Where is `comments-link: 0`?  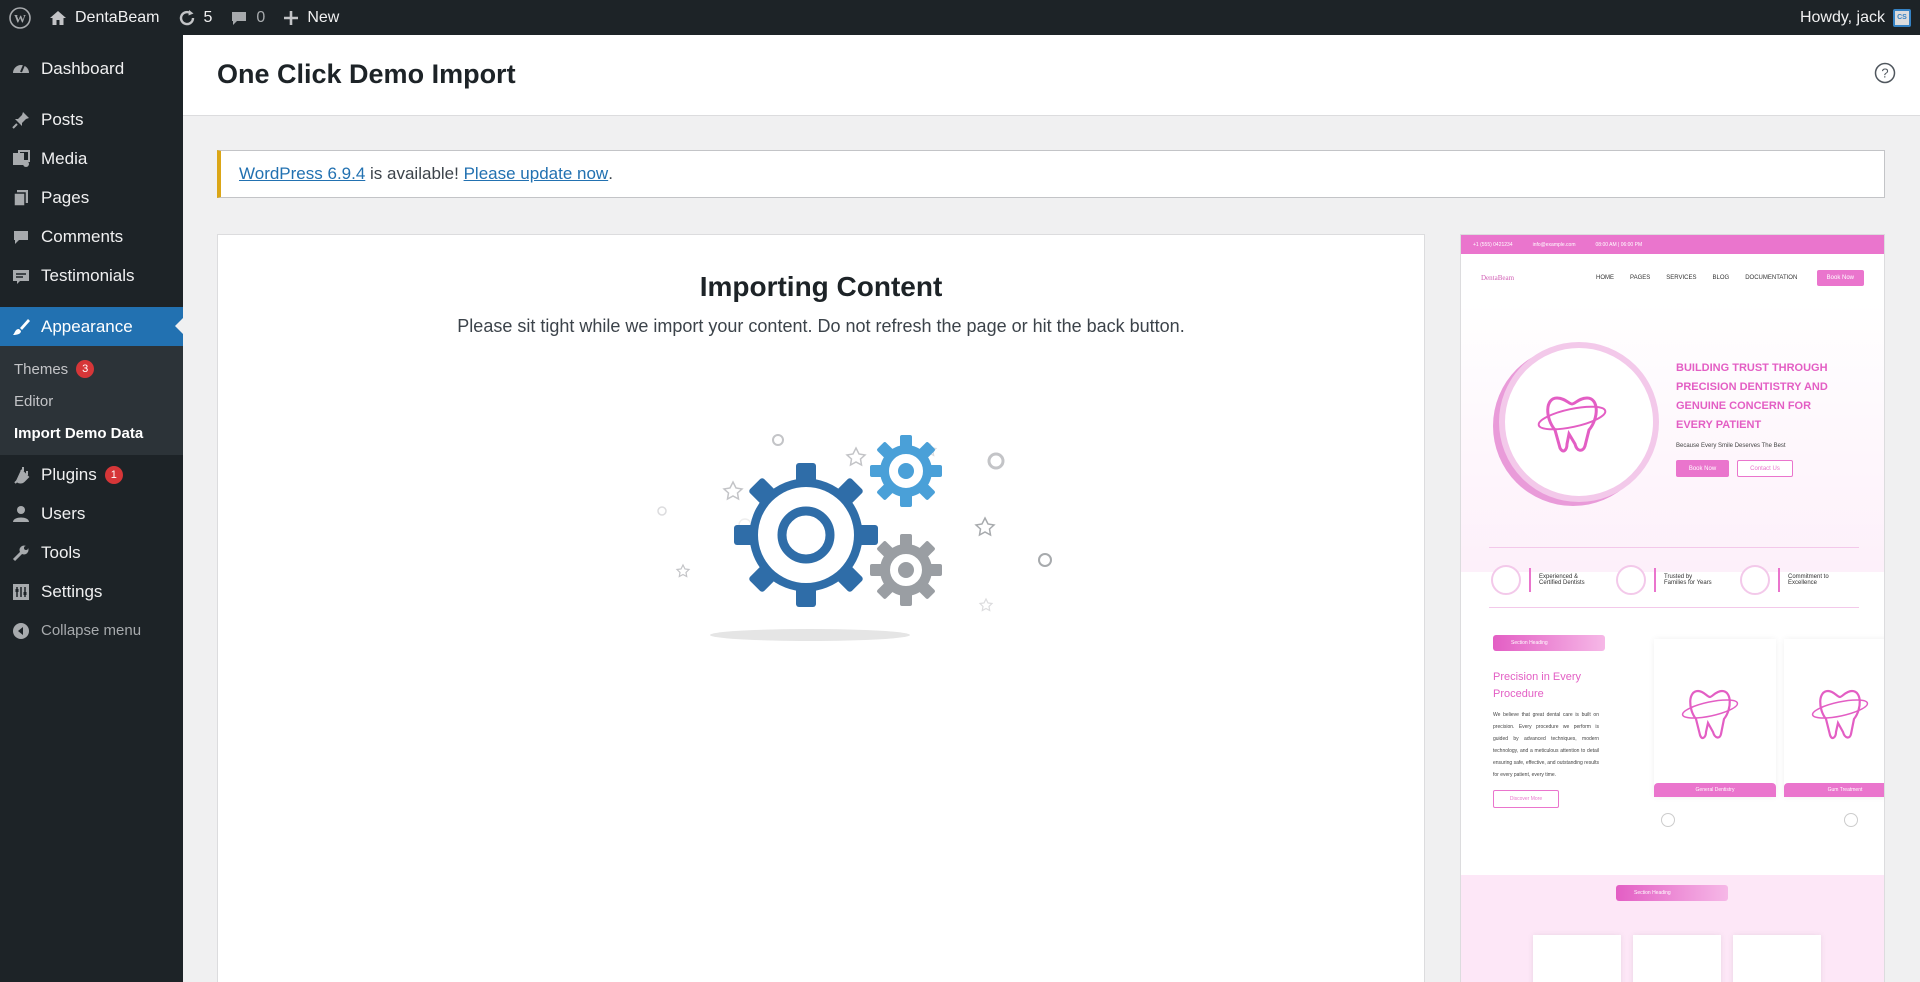
comments-link: 0 is located at coordinates (247, 17).